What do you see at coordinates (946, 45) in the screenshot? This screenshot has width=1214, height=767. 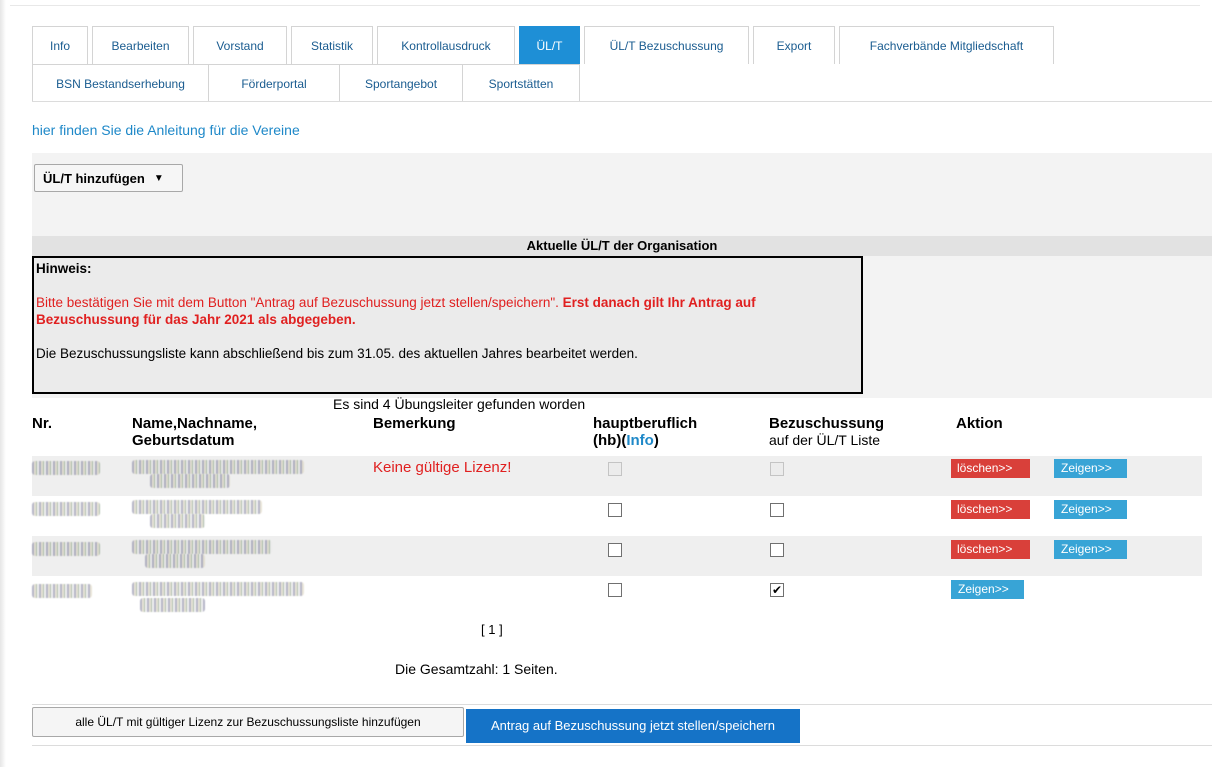 I see `tab-fachverbaende: Fachverbände Mitgliedschaft` at bounding box center [946, 45].